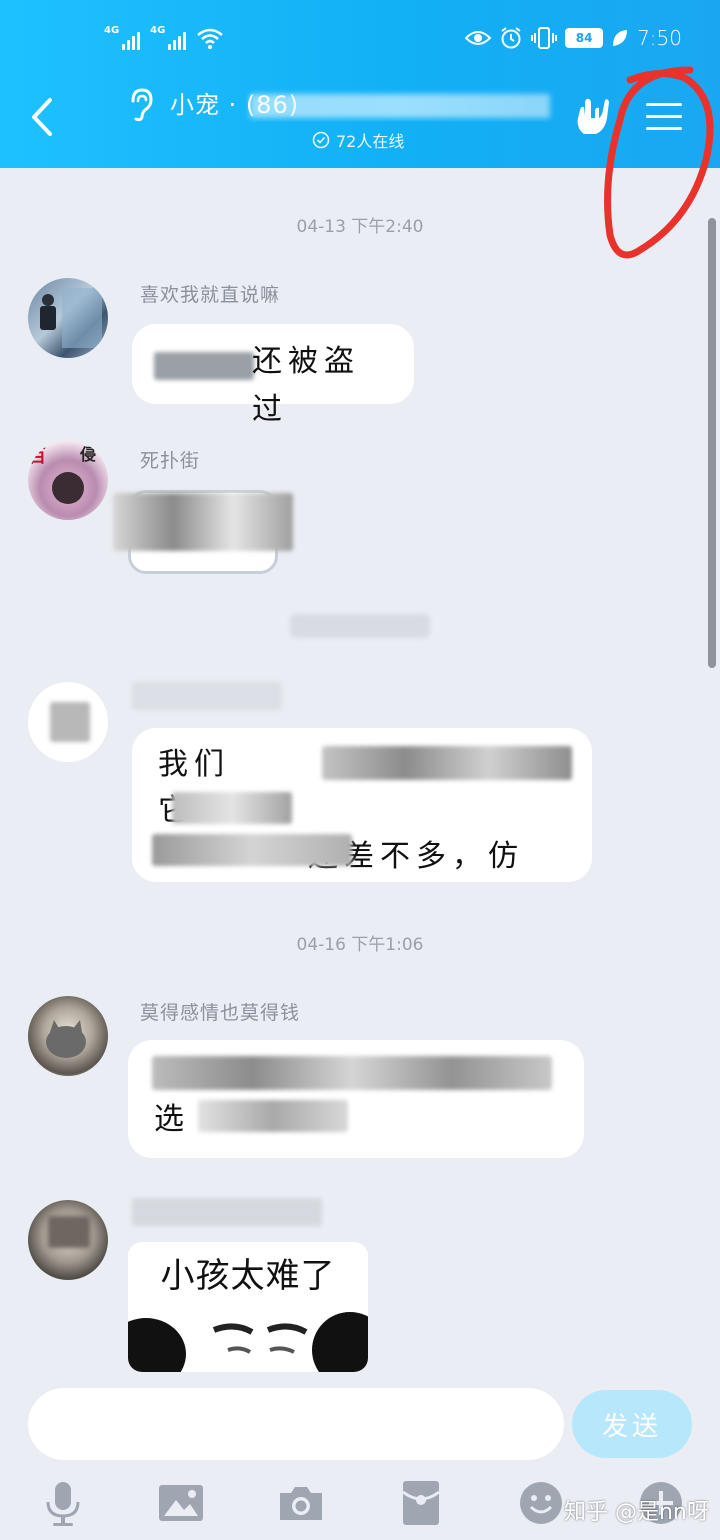 The image size is (720, 1540). I want to click on back-arrow-icon, so click(43, 117).